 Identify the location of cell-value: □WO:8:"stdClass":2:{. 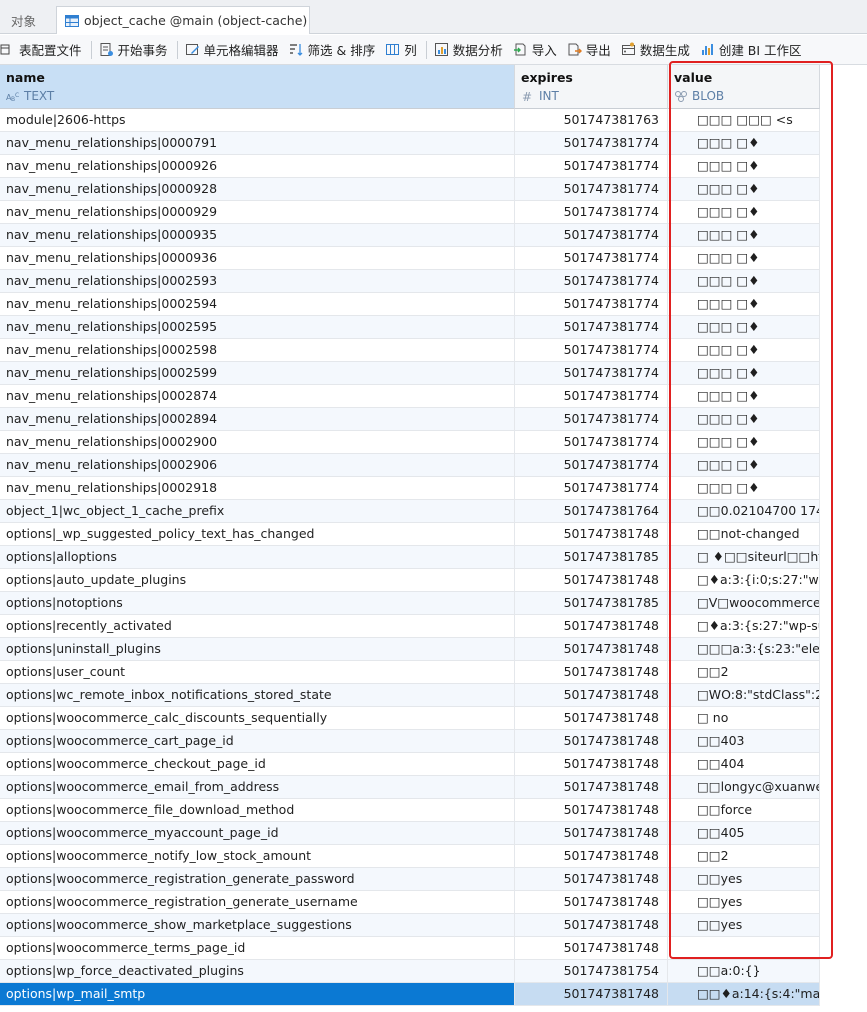
(744, 695).